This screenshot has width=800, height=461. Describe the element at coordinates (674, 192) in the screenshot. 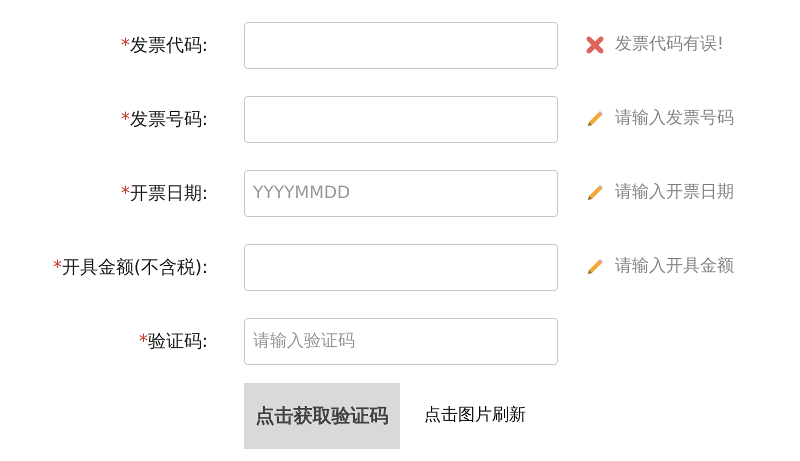

I see `hint-text: 请输入开票日期` at that location.